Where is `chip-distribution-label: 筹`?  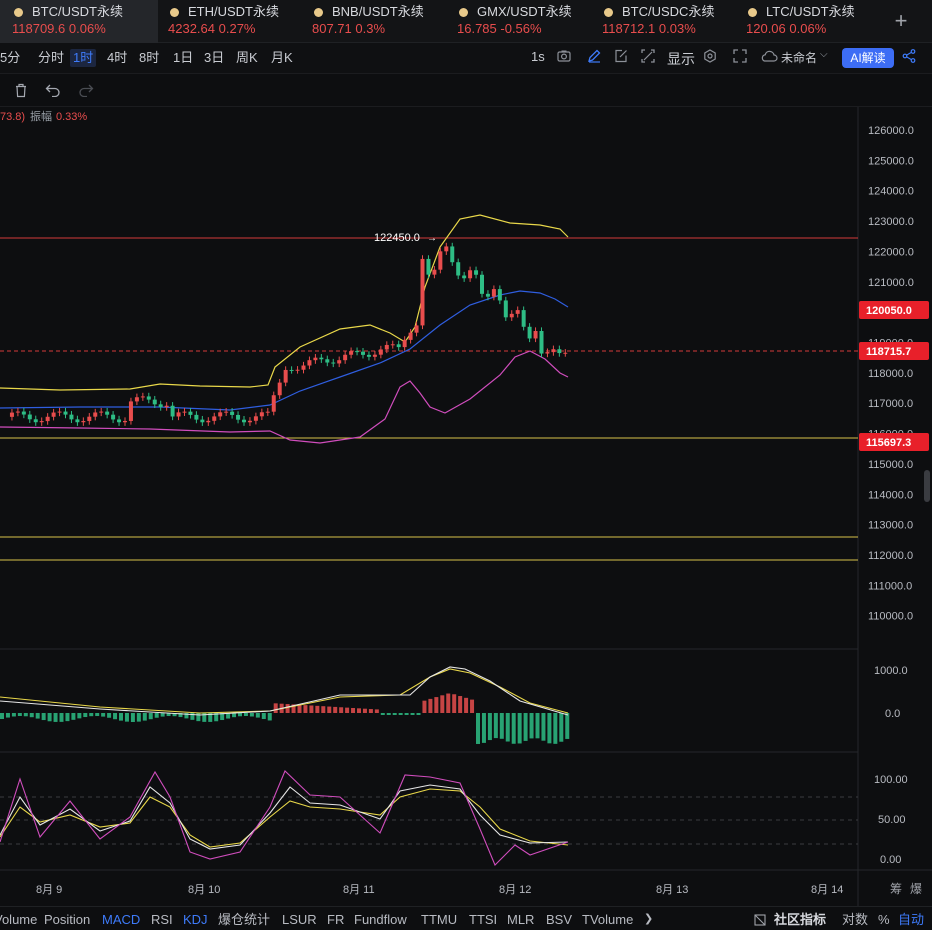 chip-distribution-label: 筹 is located at coordinates (896, 889).